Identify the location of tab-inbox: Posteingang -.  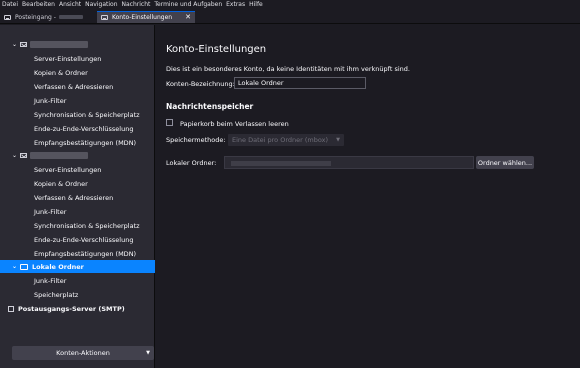
(47, 17).